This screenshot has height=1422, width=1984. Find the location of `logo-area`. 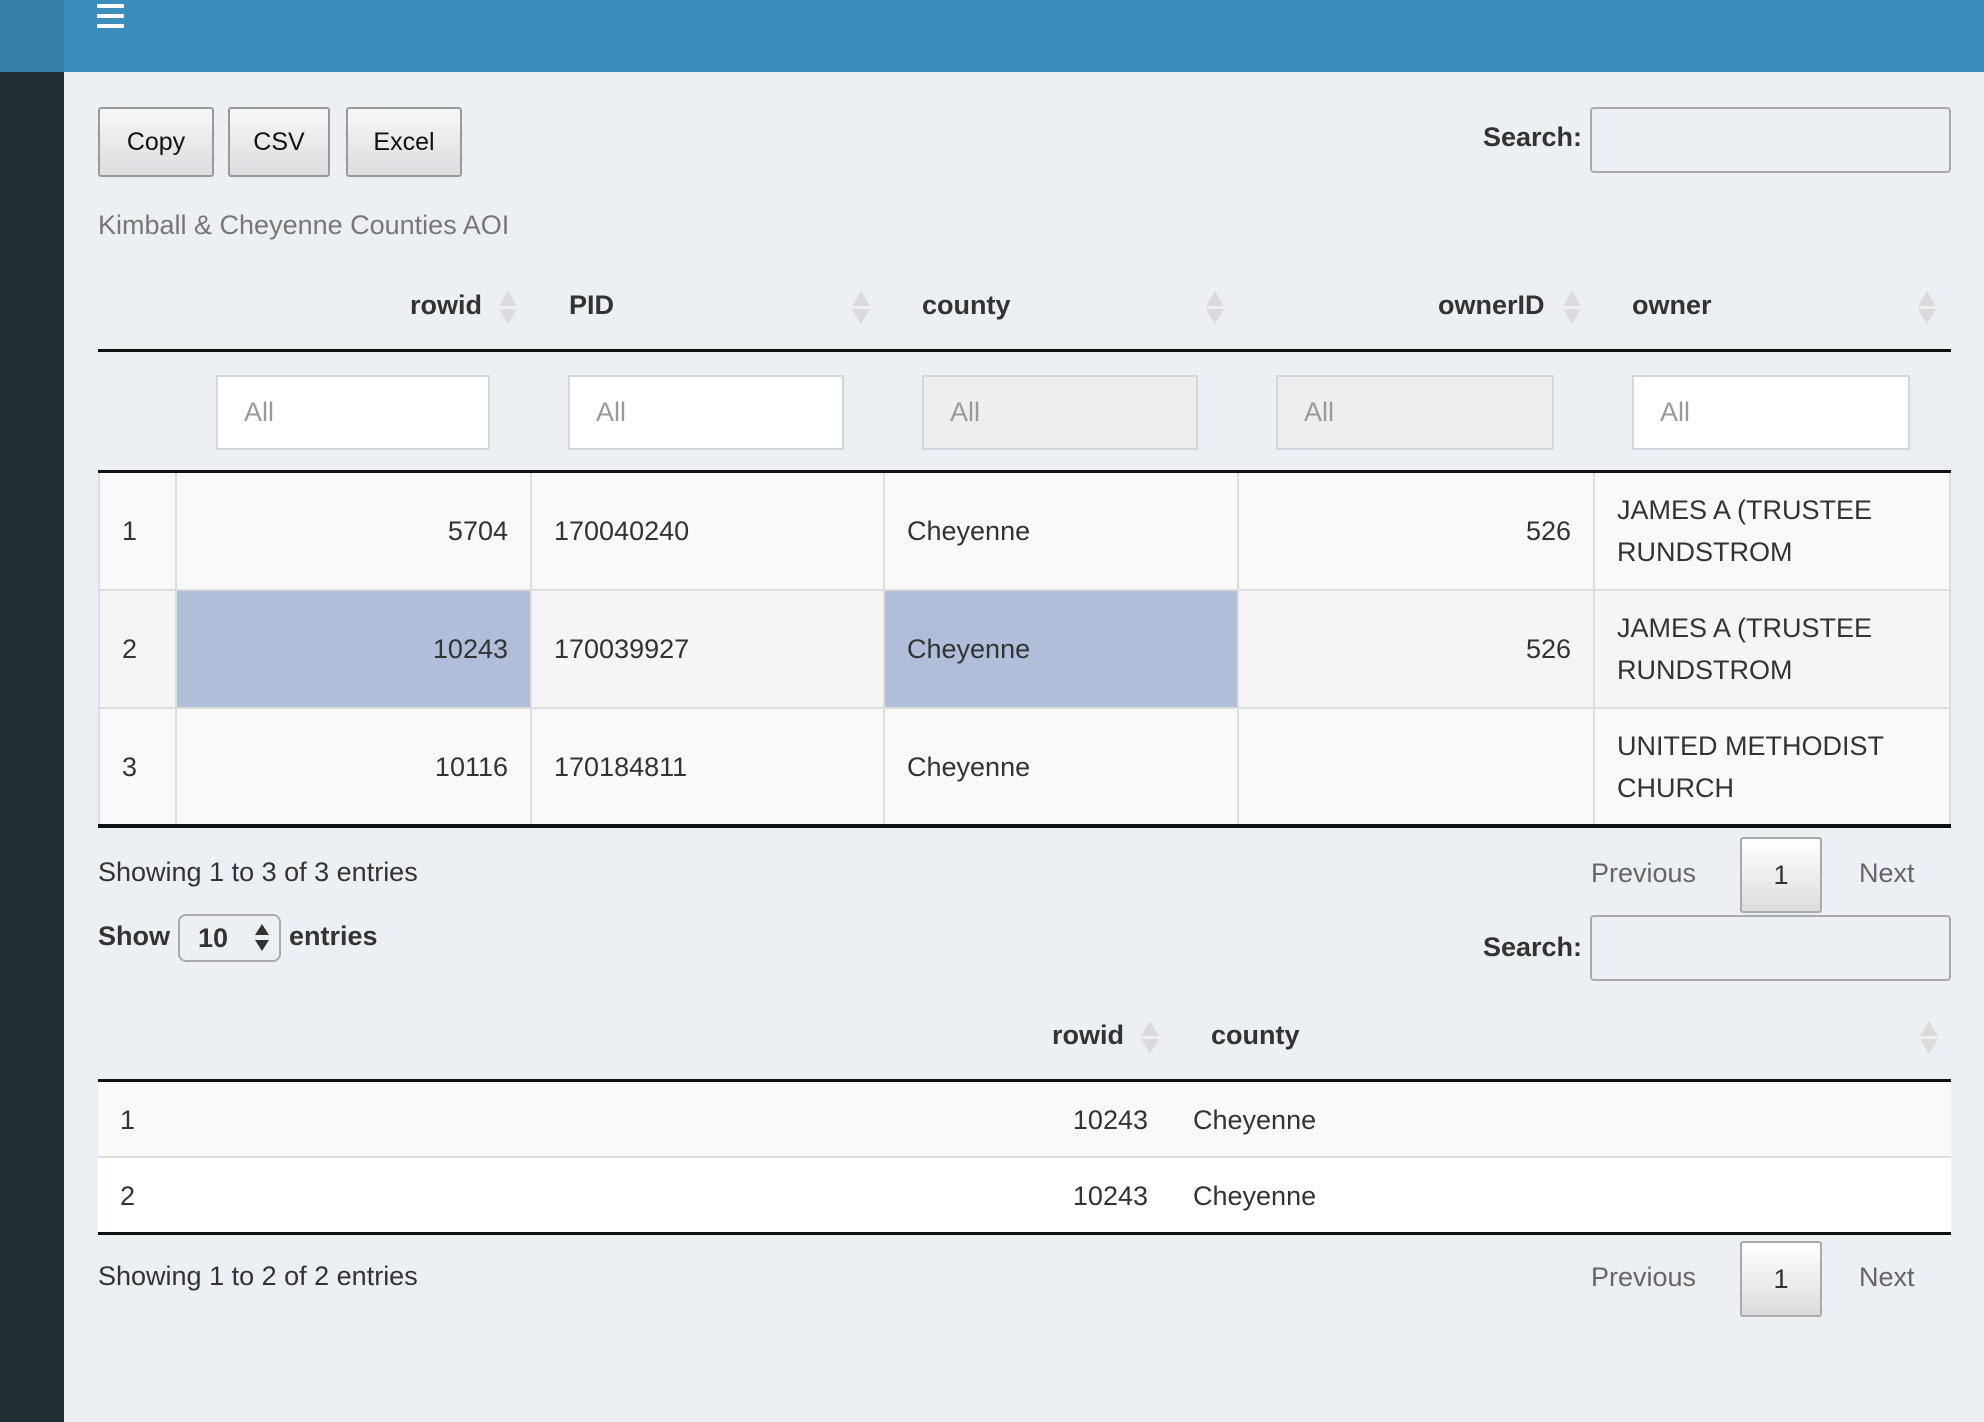

logo-area is located at coordinates (32, 36).